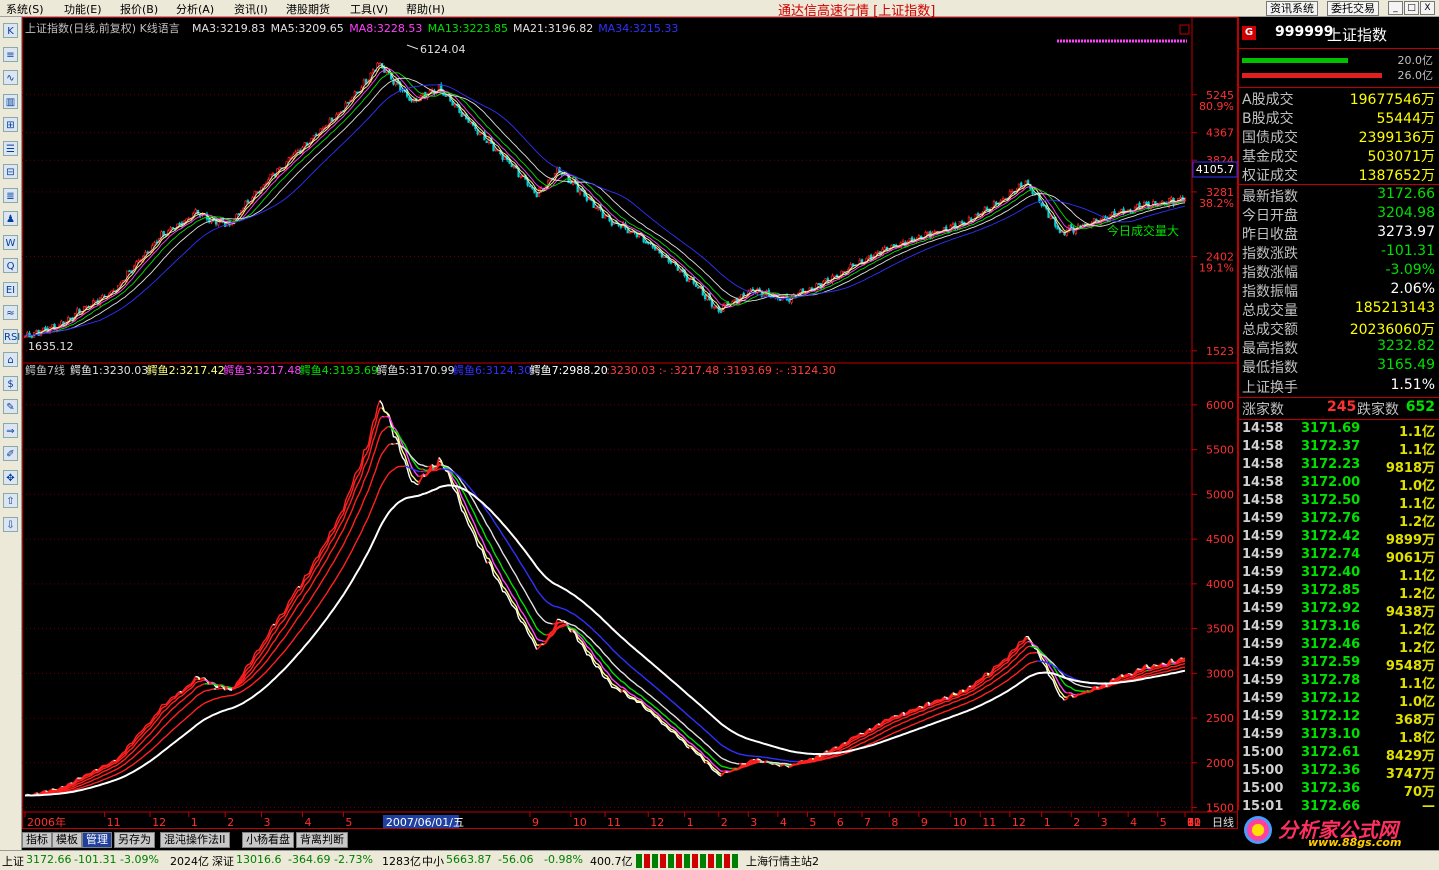 This screenshot has height=870, width=1439. Describe the element at coordinates (10, 265) in the screenshot. I see `tool-icon: Q` at that location.